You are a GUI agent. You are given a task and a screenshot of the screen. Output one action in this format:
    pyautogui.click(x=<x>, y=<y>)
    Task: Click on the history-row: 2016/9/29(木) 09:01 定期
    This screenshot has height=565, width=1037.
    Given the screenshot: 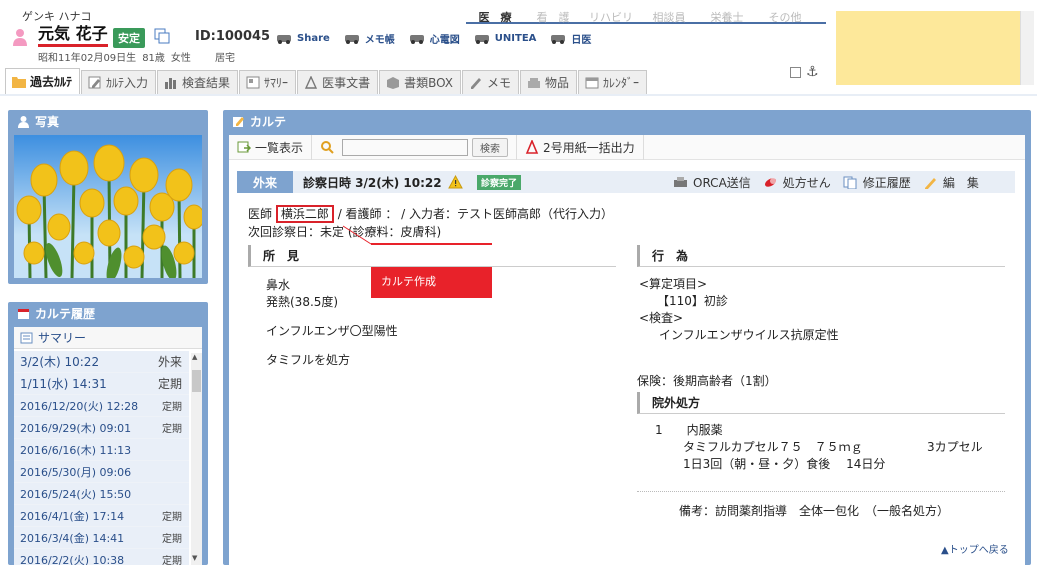 What is the action you would take?
    pyautogui.click(x=101, y=428)
    